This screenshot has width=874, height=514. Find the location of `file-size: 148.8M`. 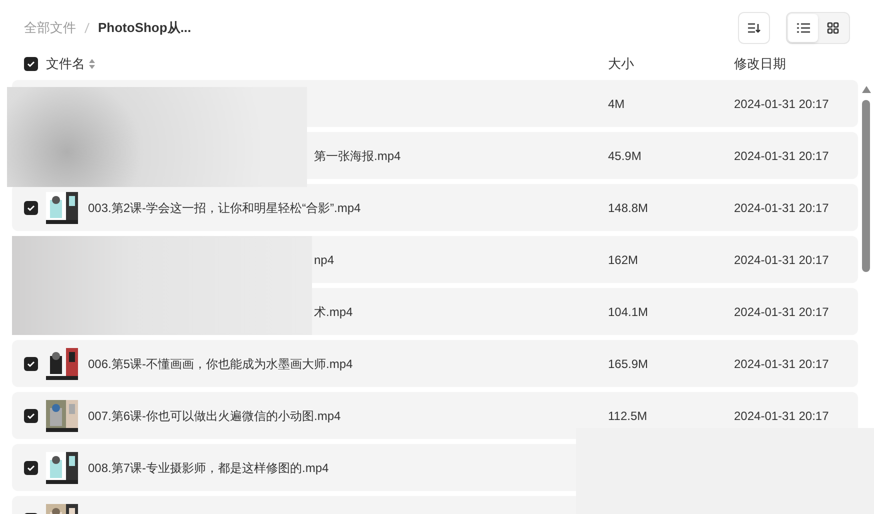

file-size: 148.8M is located at coordinates (629, 208).